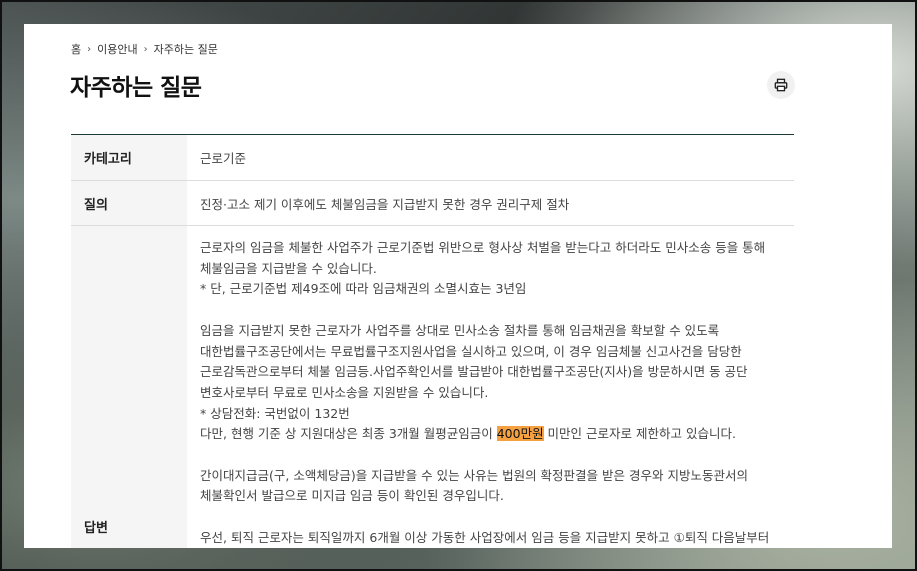 This screenshot has height=571, width=917. I want to click on page-title: 자주하는 질문, so click(136, 88).